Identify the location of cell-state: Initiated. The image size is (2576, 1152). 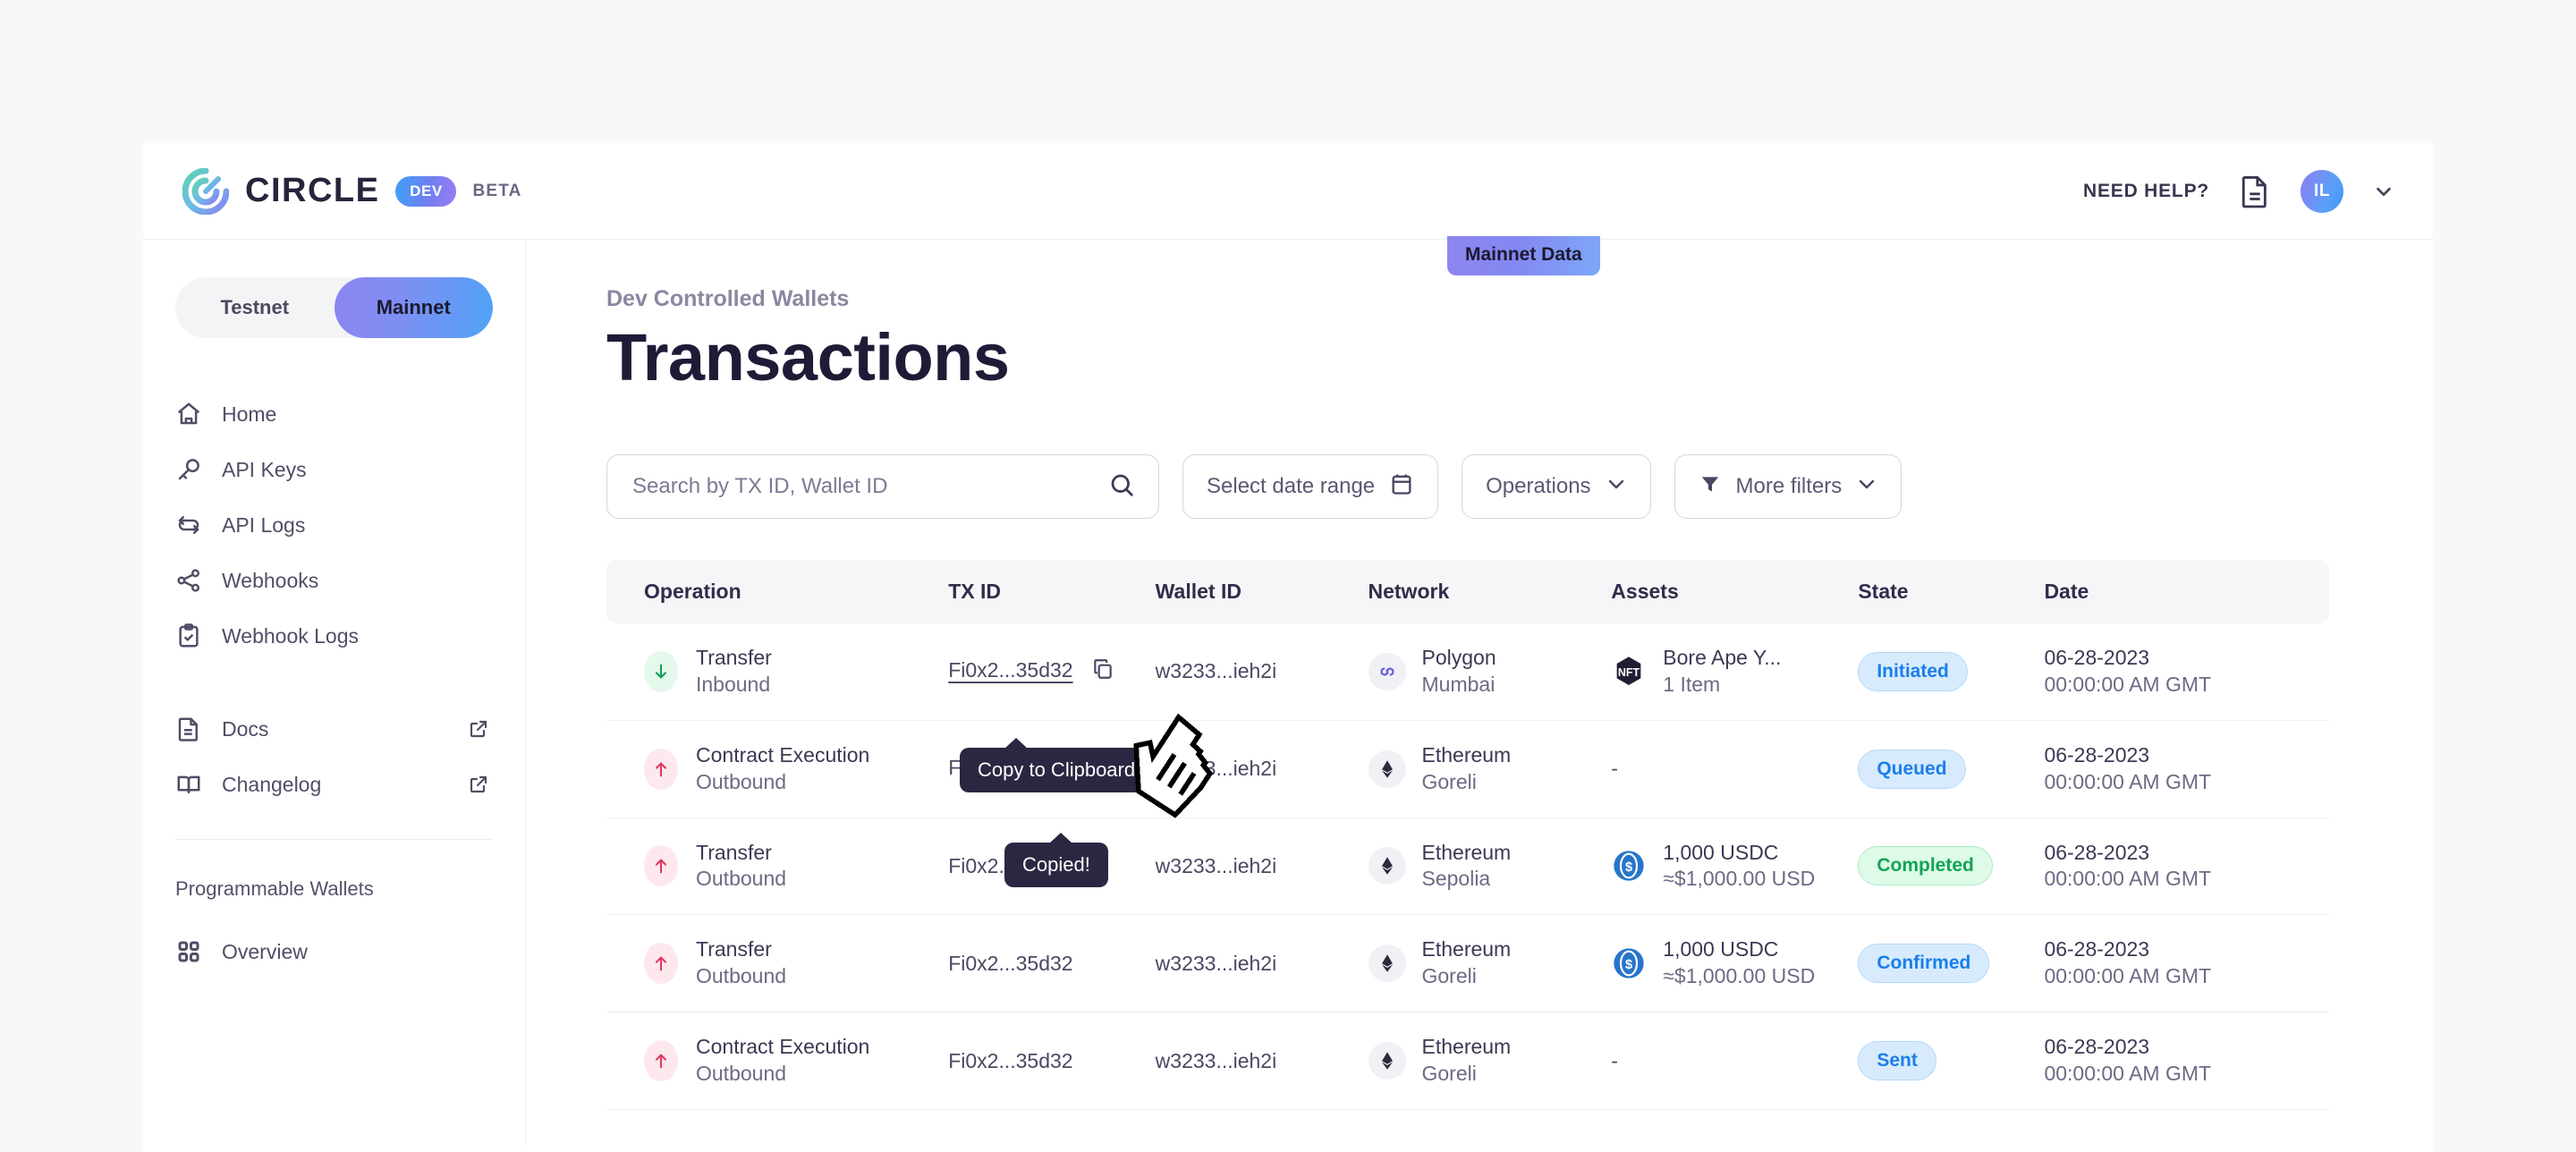
(1951, 672).